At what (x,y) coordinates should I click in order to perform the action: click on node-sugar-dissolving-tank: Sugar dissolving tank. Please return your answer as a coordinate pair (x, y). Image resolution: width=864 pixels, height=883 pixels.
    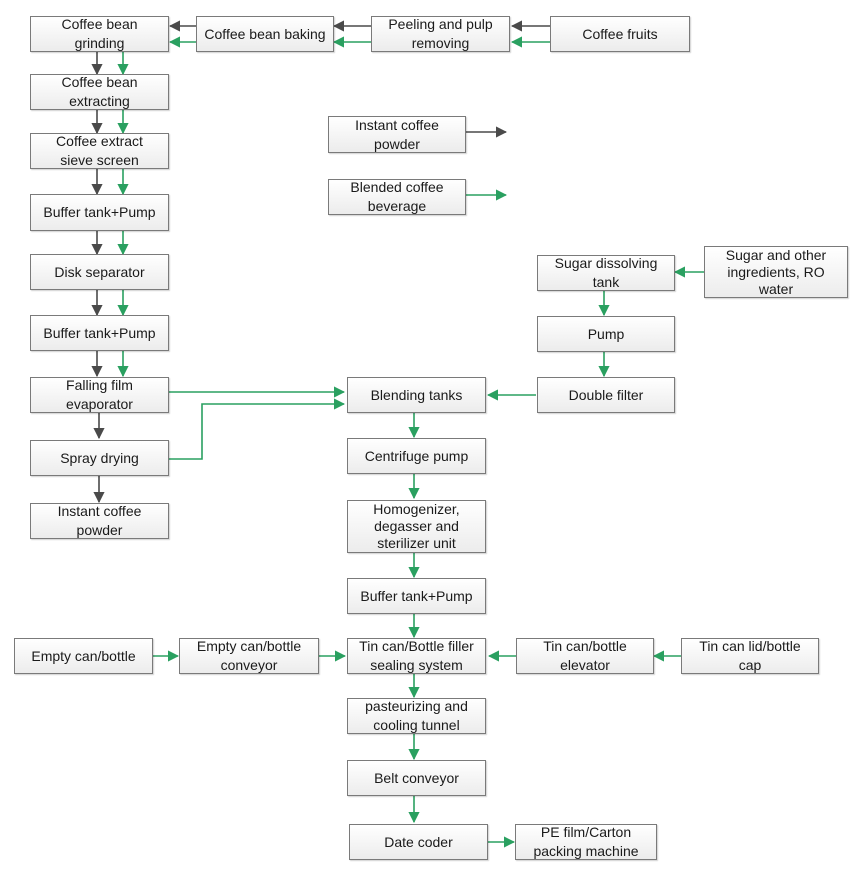
    Looking at the image, I should click on (606, 273).